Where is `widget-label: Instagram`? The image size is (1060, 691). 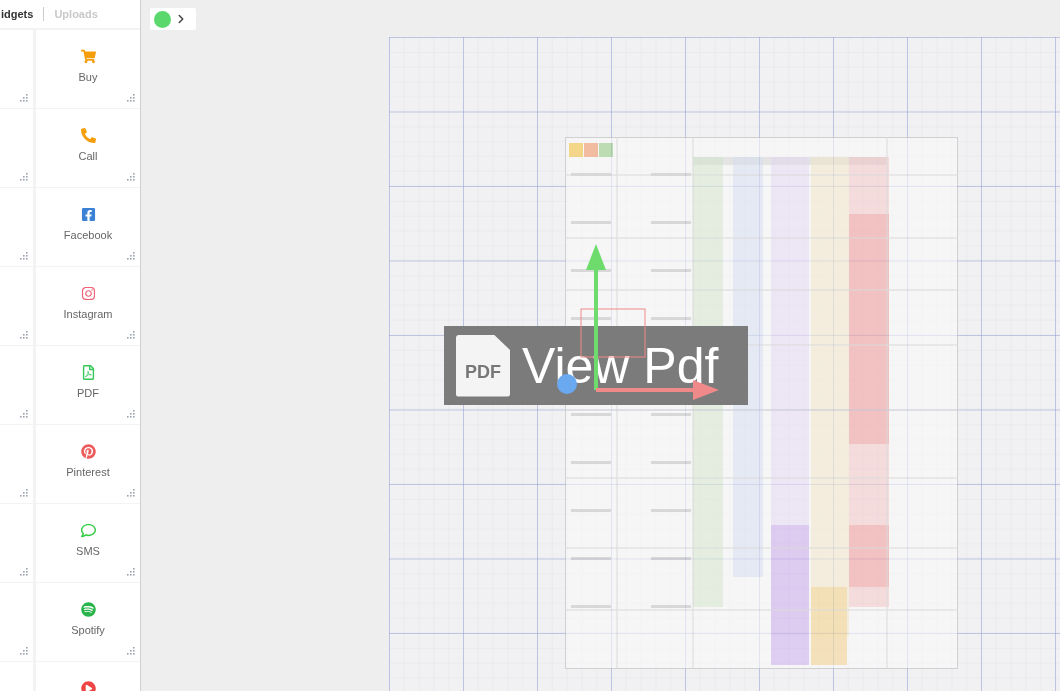
widget-label: Instagram is located at coordinates (88, 314).